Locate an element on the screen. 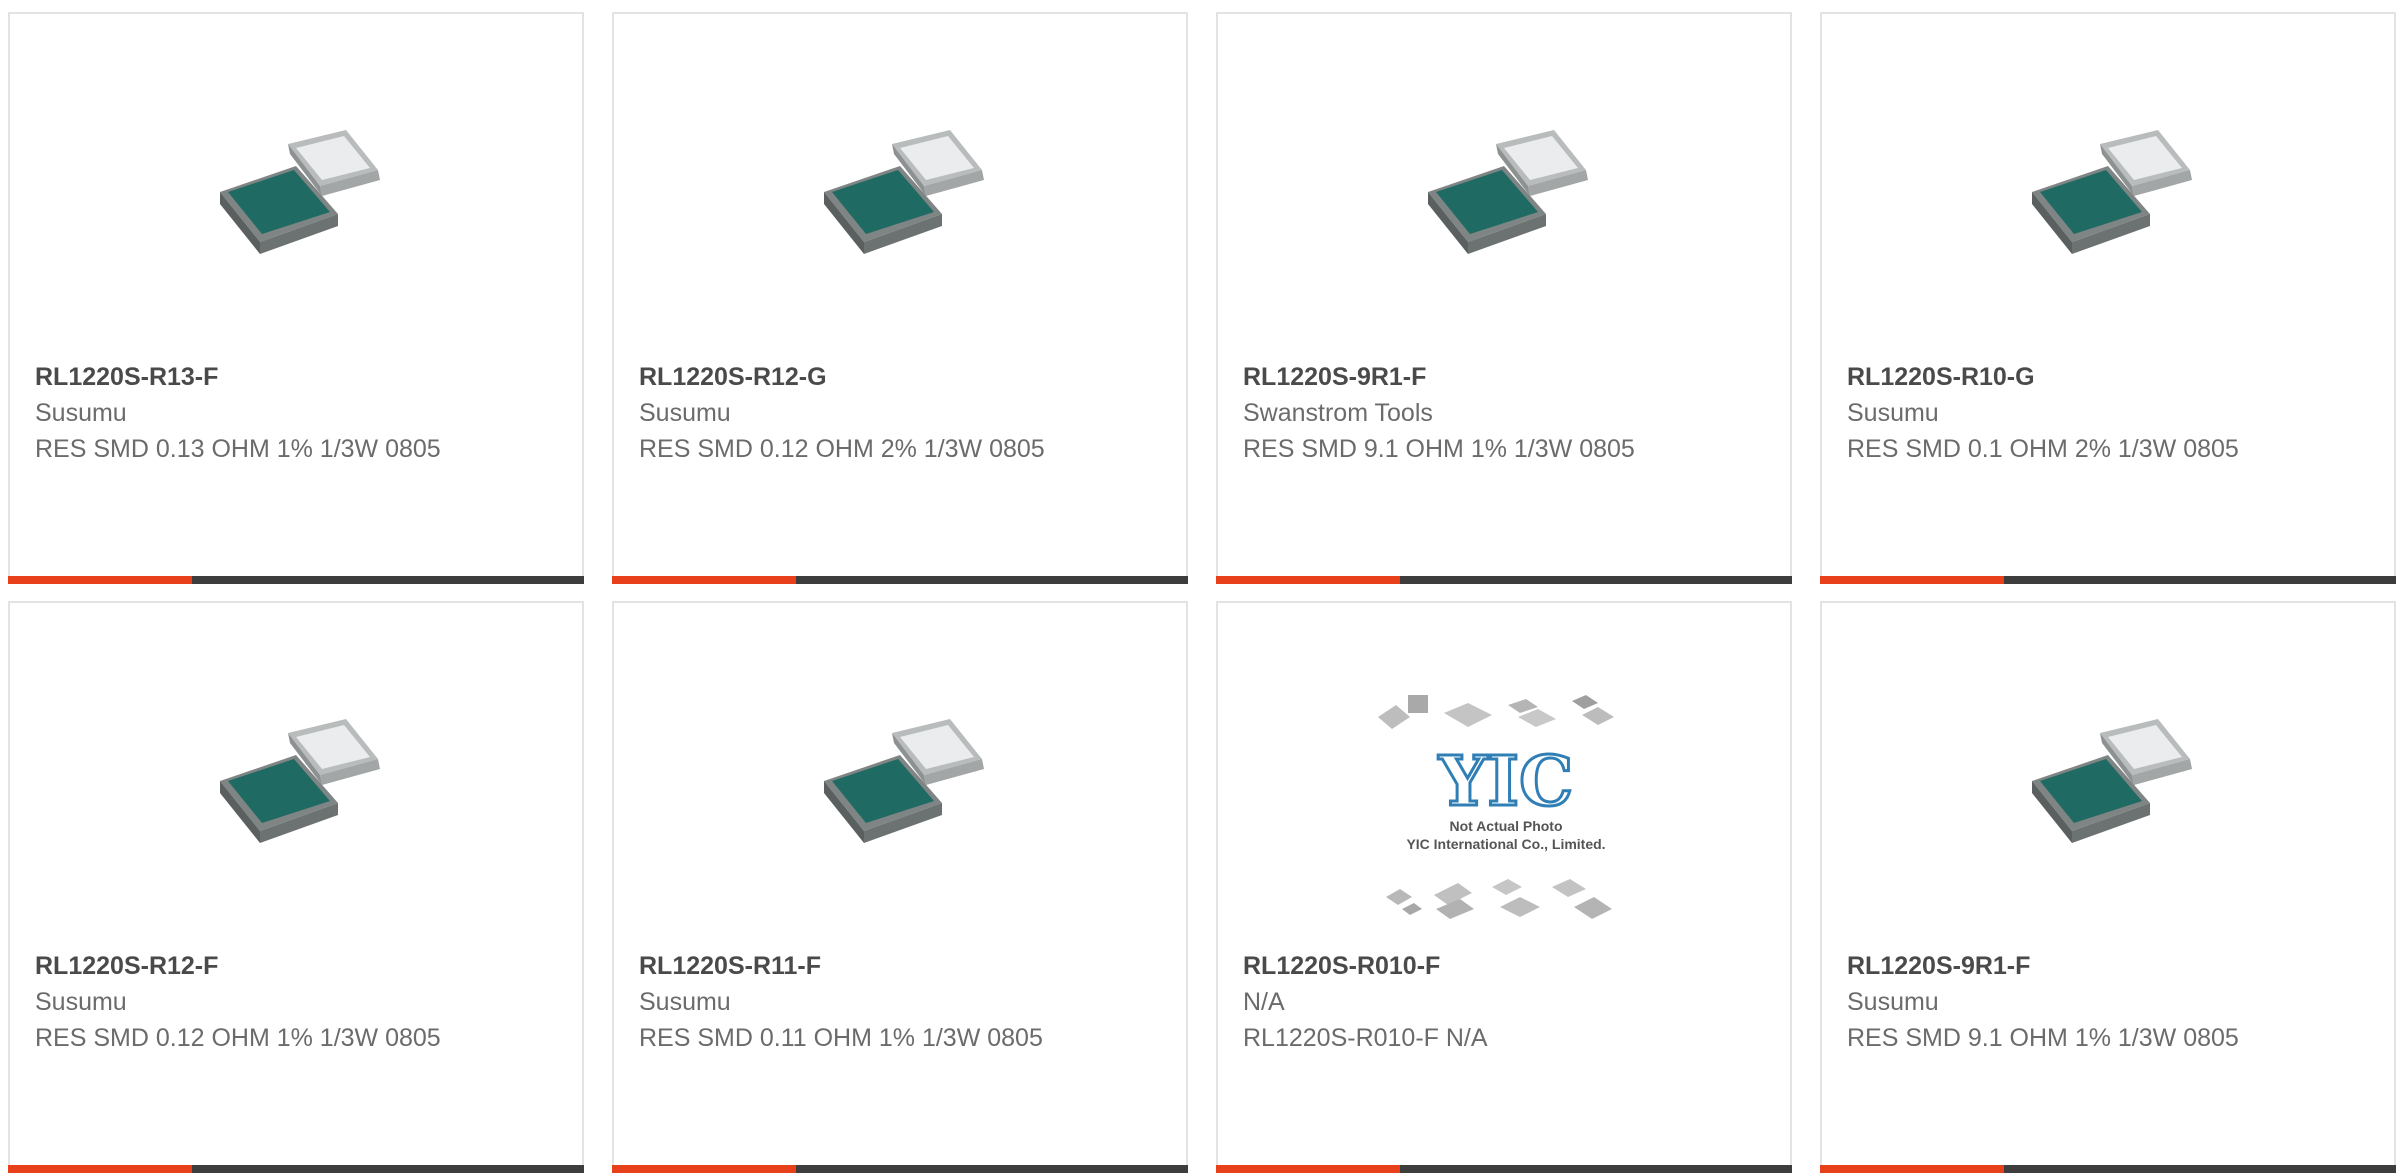 The image size is (2400, 1173). placeholder-line1: Not Actual Photo is located at coordinates (1505, 826).